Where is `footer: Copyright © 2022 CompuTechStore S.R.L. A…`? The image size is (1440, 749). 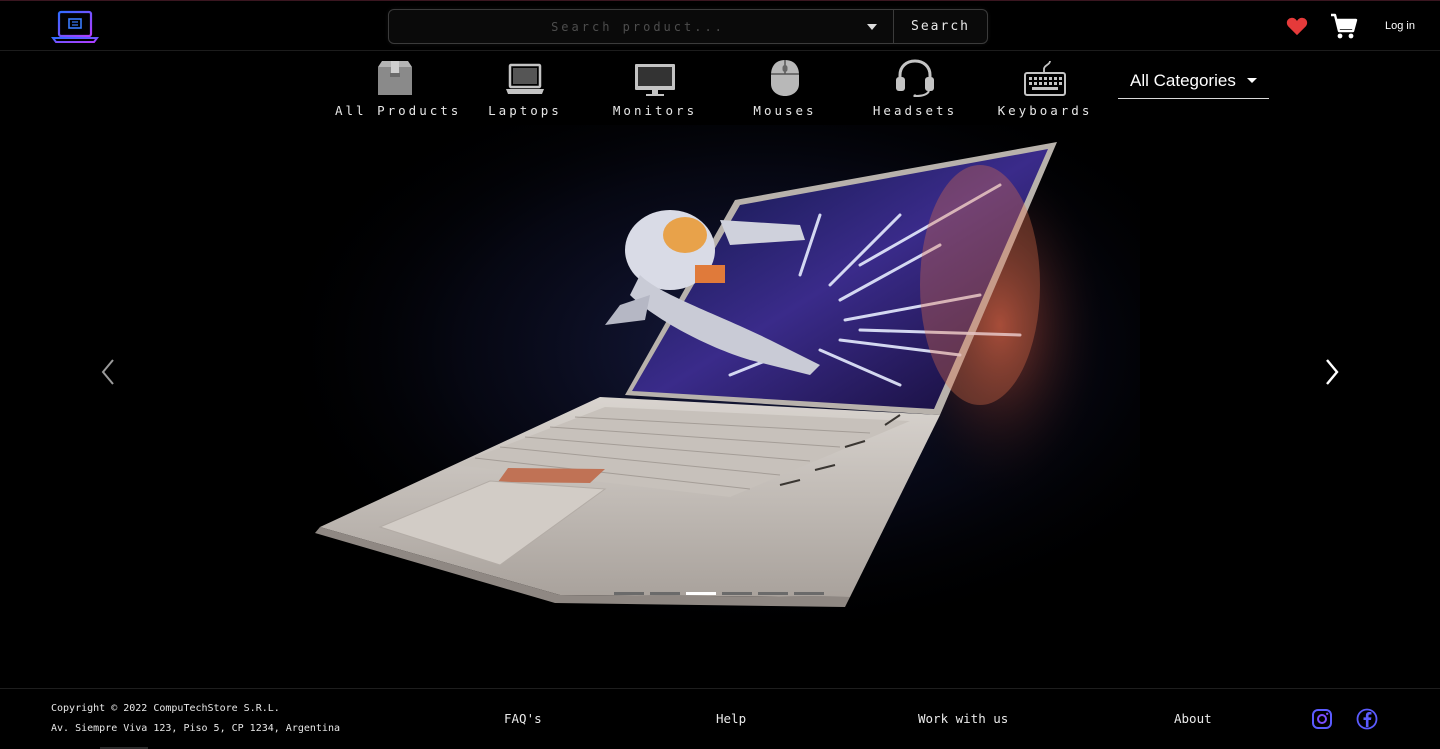 footer: Copyright © 2022 CompuTechStore S.R.L. A… is located at coordinates (720, 718).